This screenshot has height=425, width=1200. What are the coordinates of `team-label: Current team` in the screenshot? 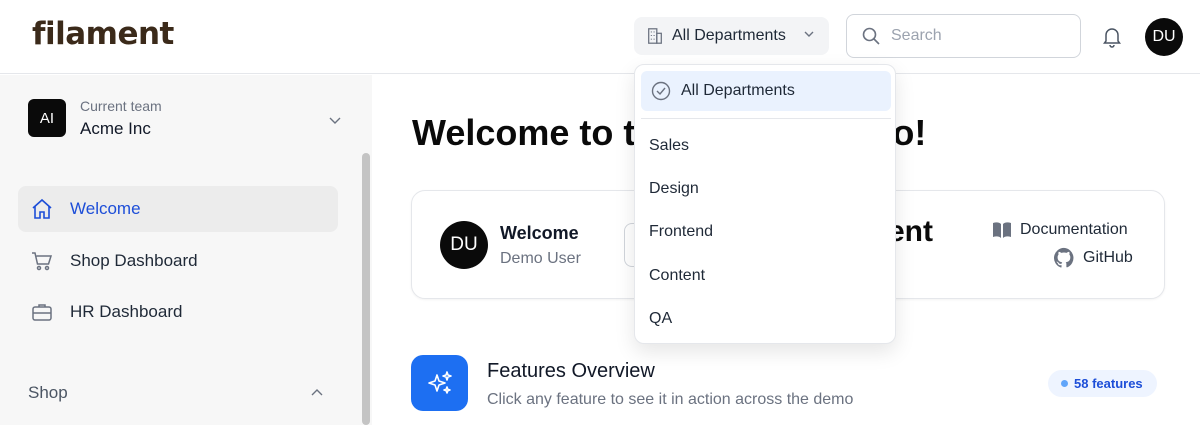 It's located at (121, 106).